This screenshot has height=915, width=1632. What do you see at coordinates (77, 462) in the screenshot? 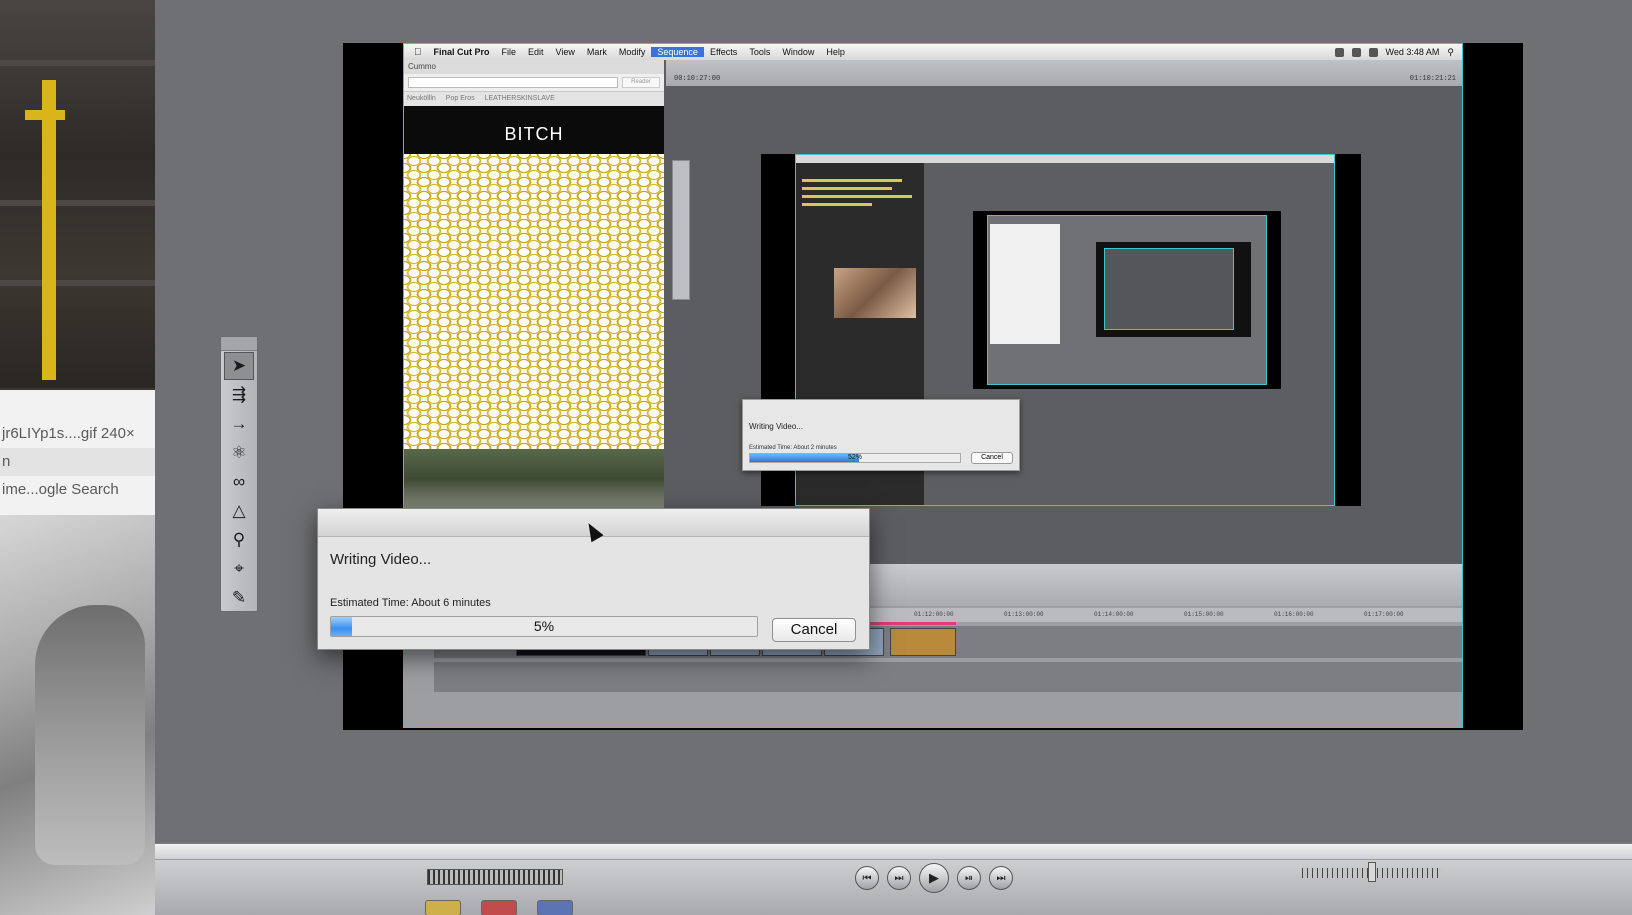
I see `history-item: n` at bounding box center [77, 462].